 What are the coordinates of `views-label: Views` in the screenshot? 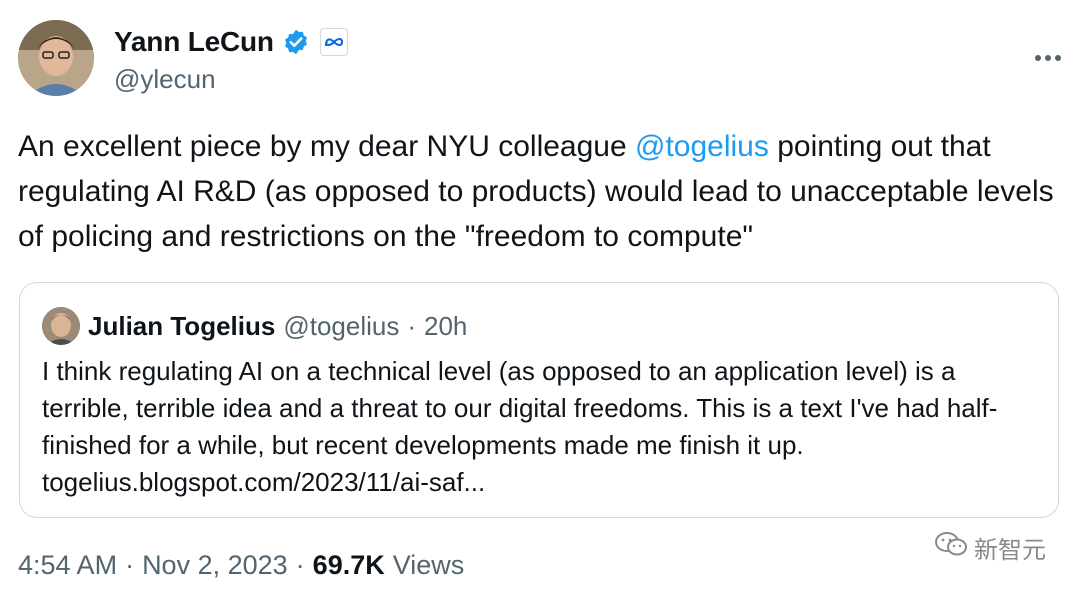 It's located at (428, 565).